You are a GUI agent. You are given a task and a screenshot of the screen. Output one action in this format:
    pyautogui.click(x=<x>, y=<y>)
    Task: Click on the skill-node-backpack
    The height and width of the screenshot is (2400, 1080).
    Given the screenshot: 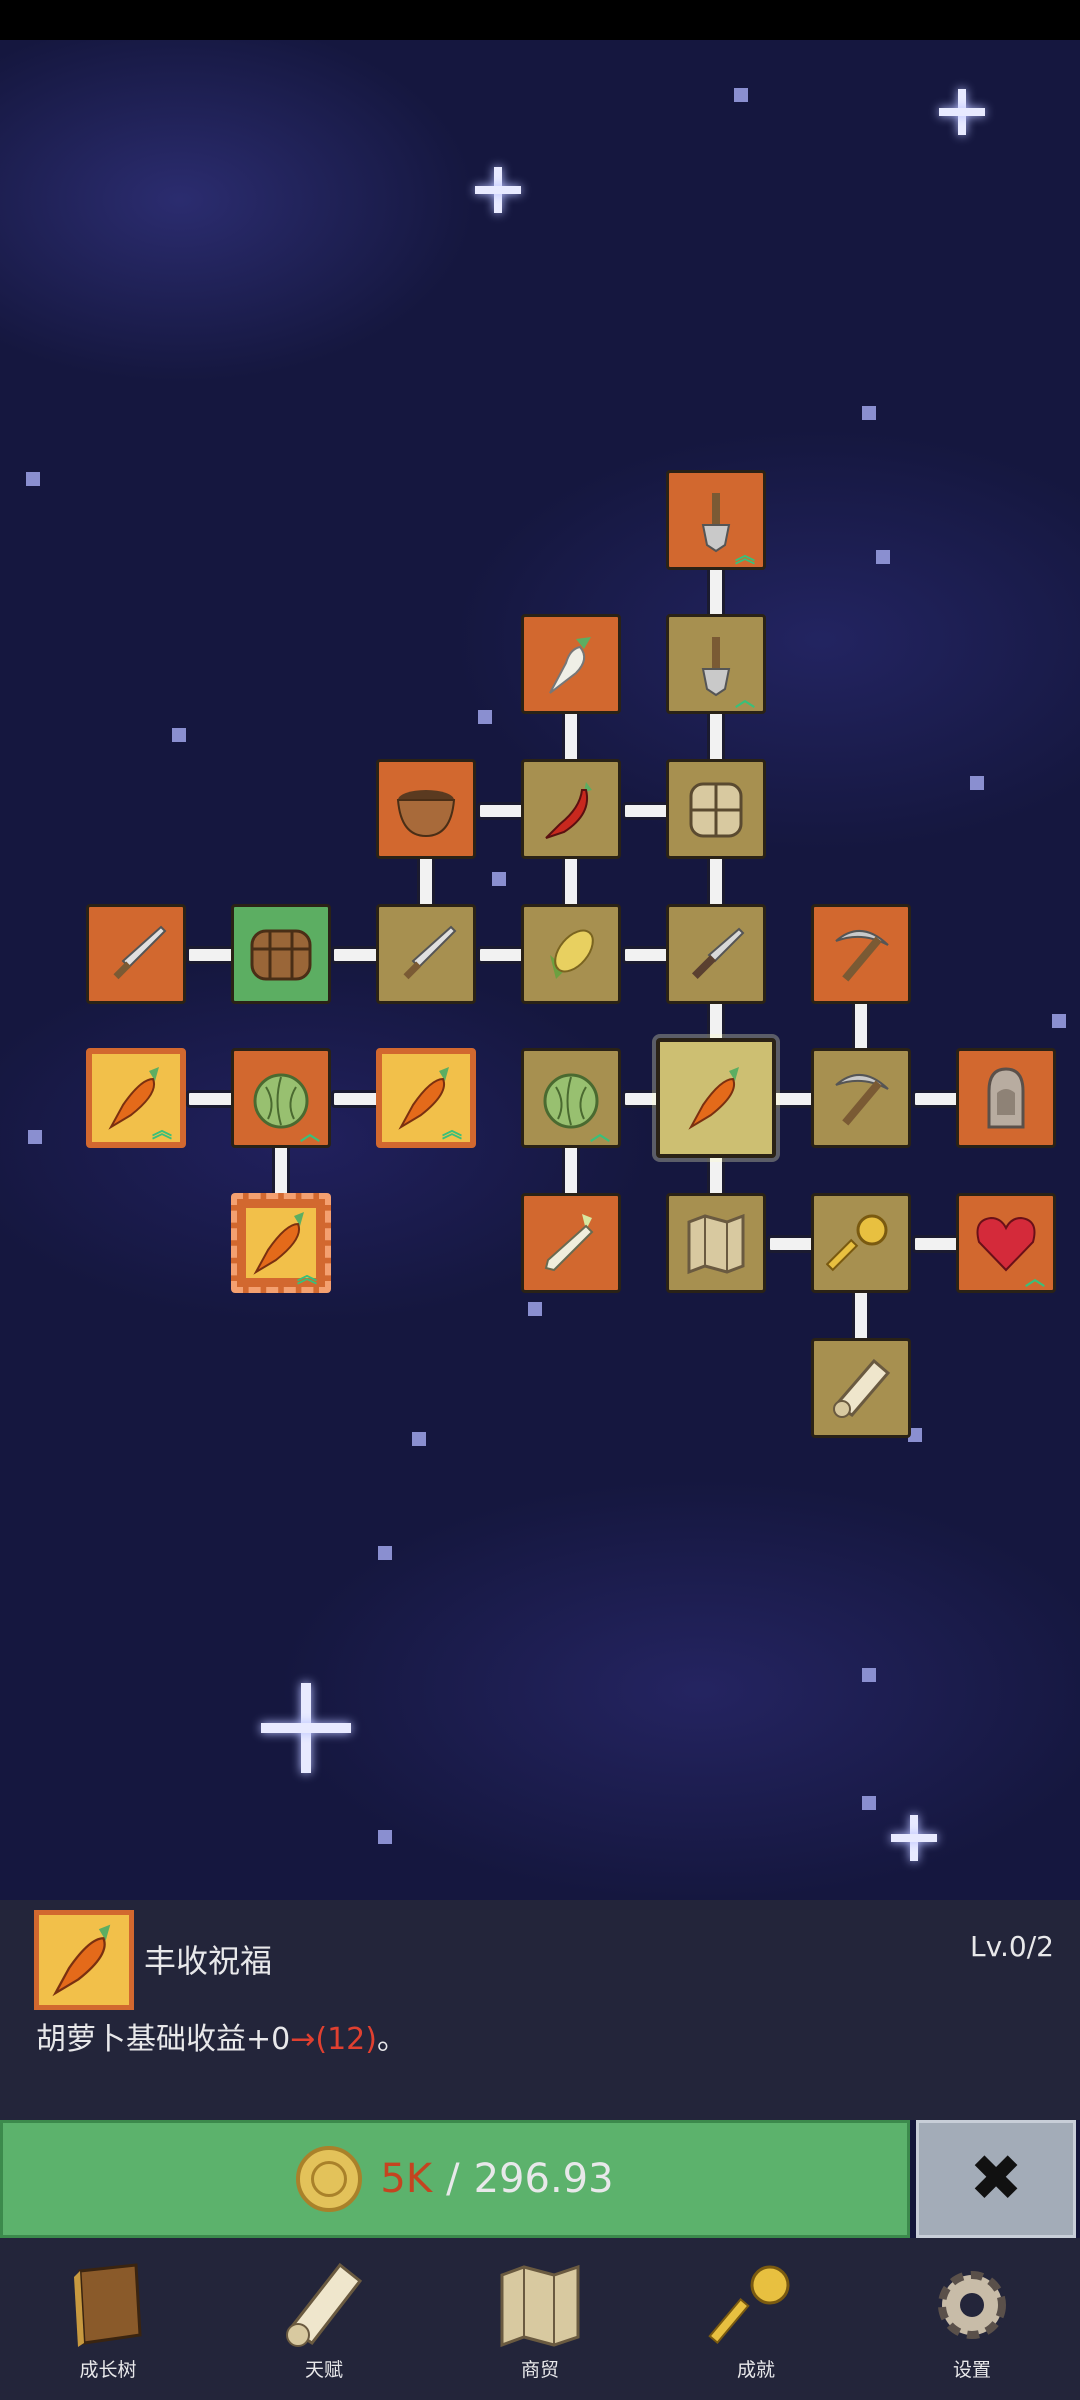 What is the action you would take?
    pyautogui.click(x=716, y=809)
    